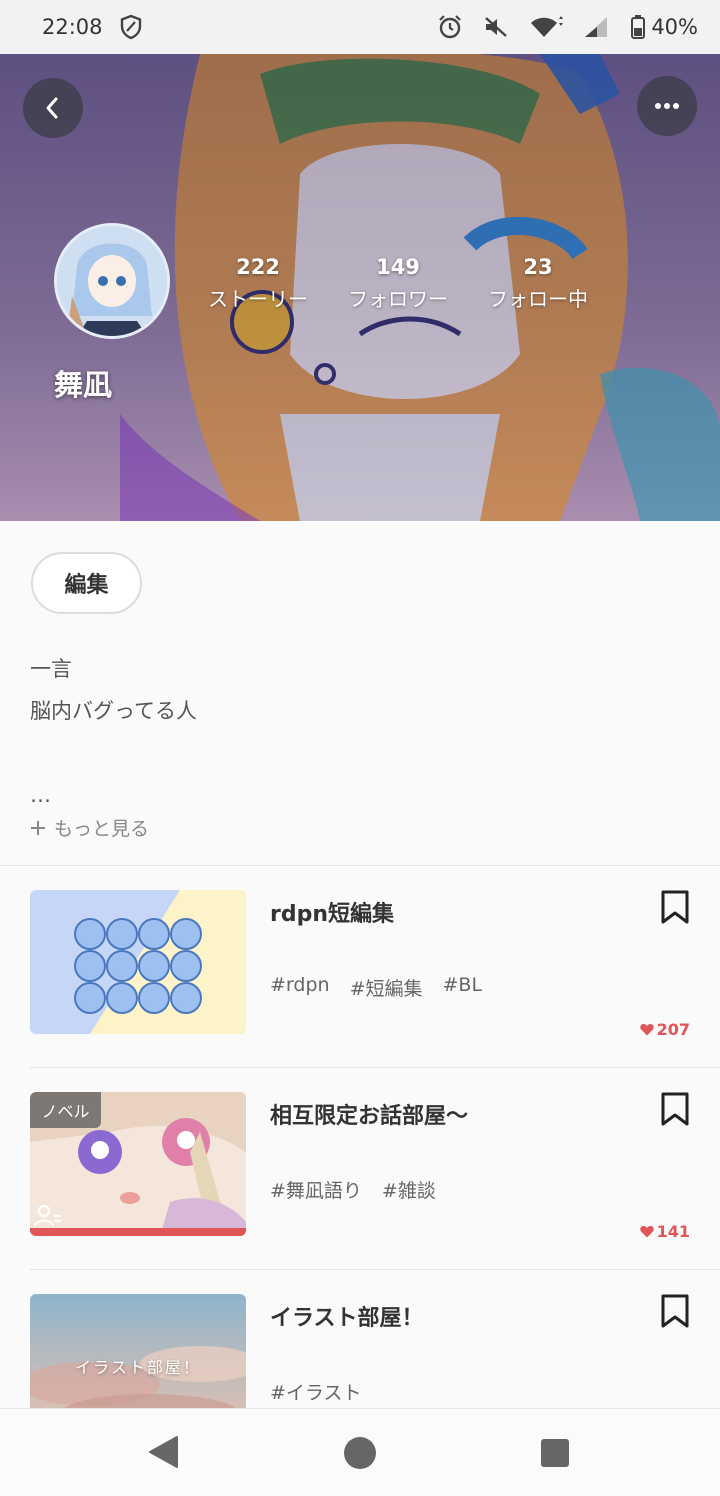 This screenshot has height=1496, width=720. I want to click on bio-line: 一言, so click(51, 669).